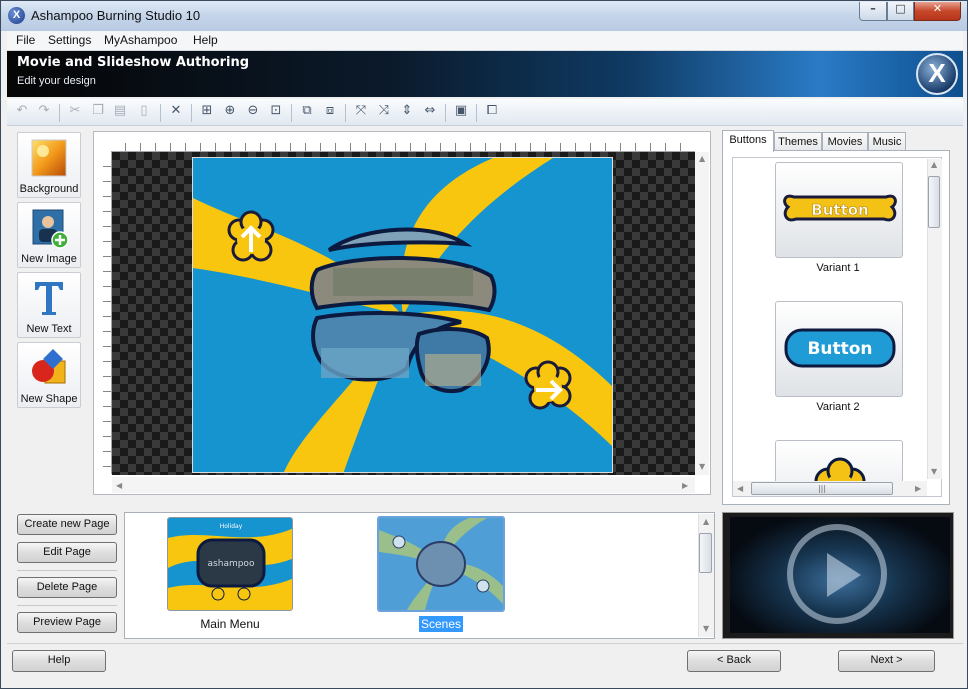 The image size is (968, 689). What do you see at coordinates (886, 661) in the screenshot?
I see `next-button: Next >` at bounding box center [886, 661].